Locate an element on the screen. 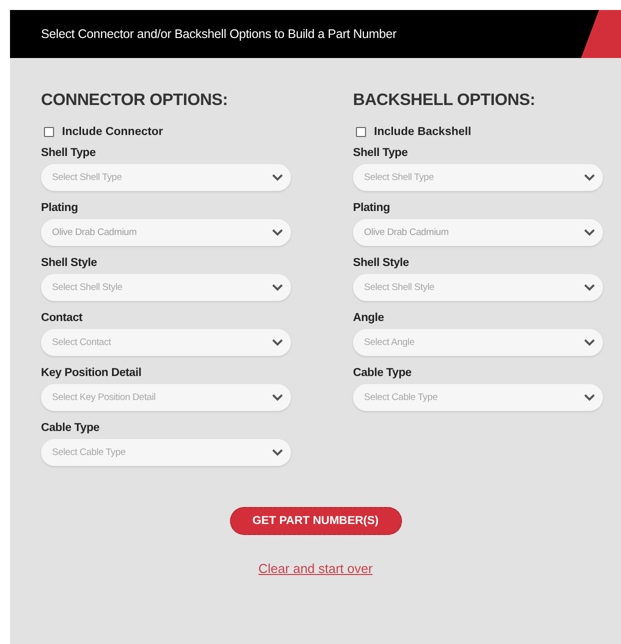 The width and height of the screenshot is (621, 644). section-heading: CONNECTOR OPTIONS: is located at coordinates (135, 100).